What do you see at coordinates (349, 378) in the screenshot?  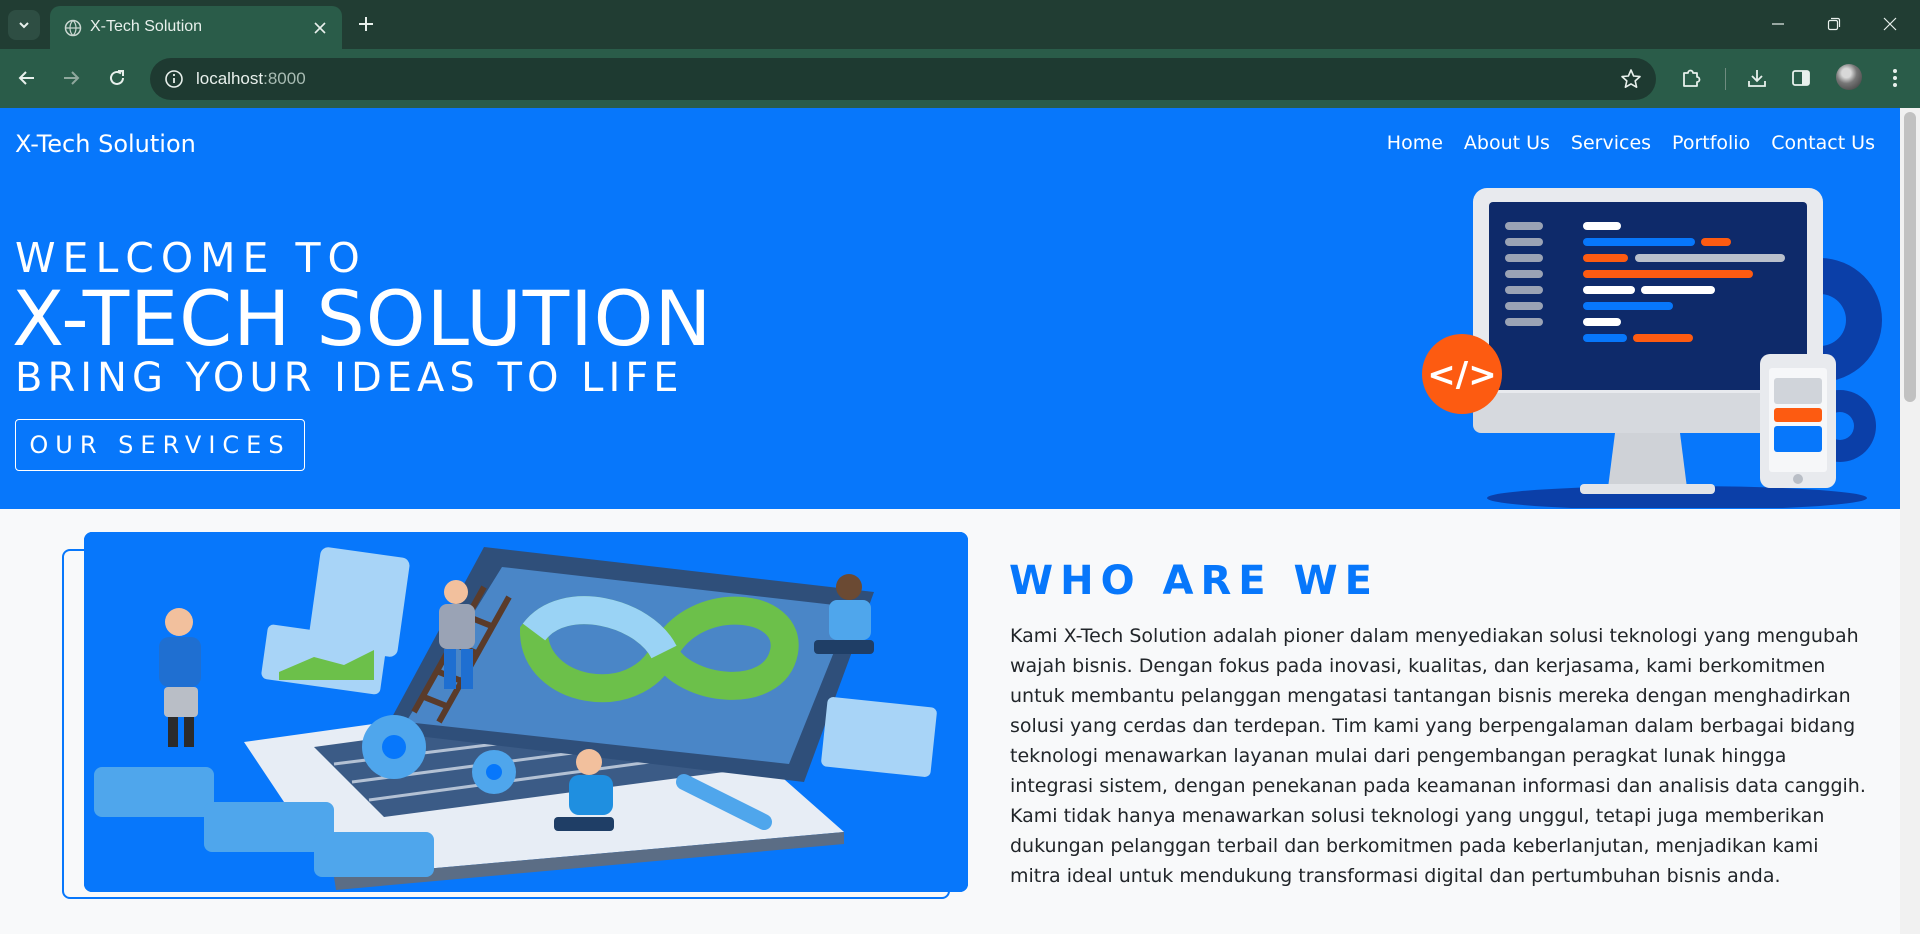 I see `hero-tagline: BRING YOUR IDEAS TO LIFE` at bounding box center [349, 378].